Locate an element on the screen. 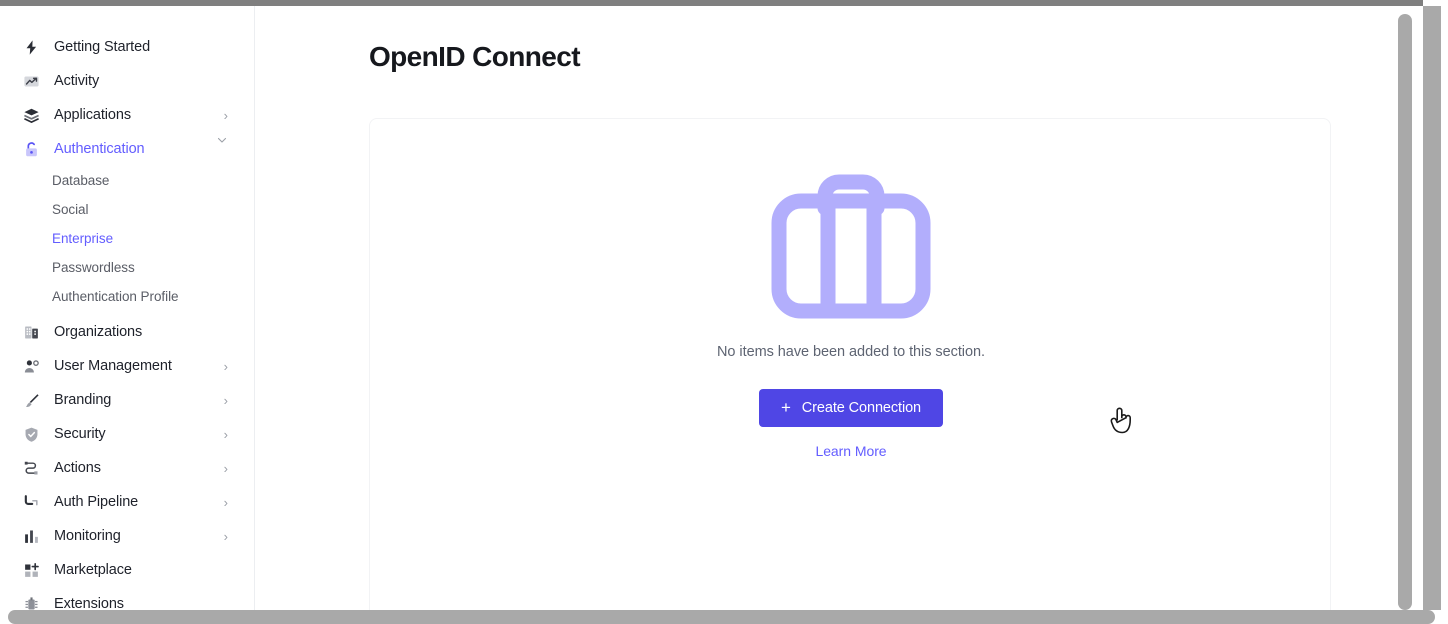  sidebar-item-label: Activity is located at coordinates (77, 81).